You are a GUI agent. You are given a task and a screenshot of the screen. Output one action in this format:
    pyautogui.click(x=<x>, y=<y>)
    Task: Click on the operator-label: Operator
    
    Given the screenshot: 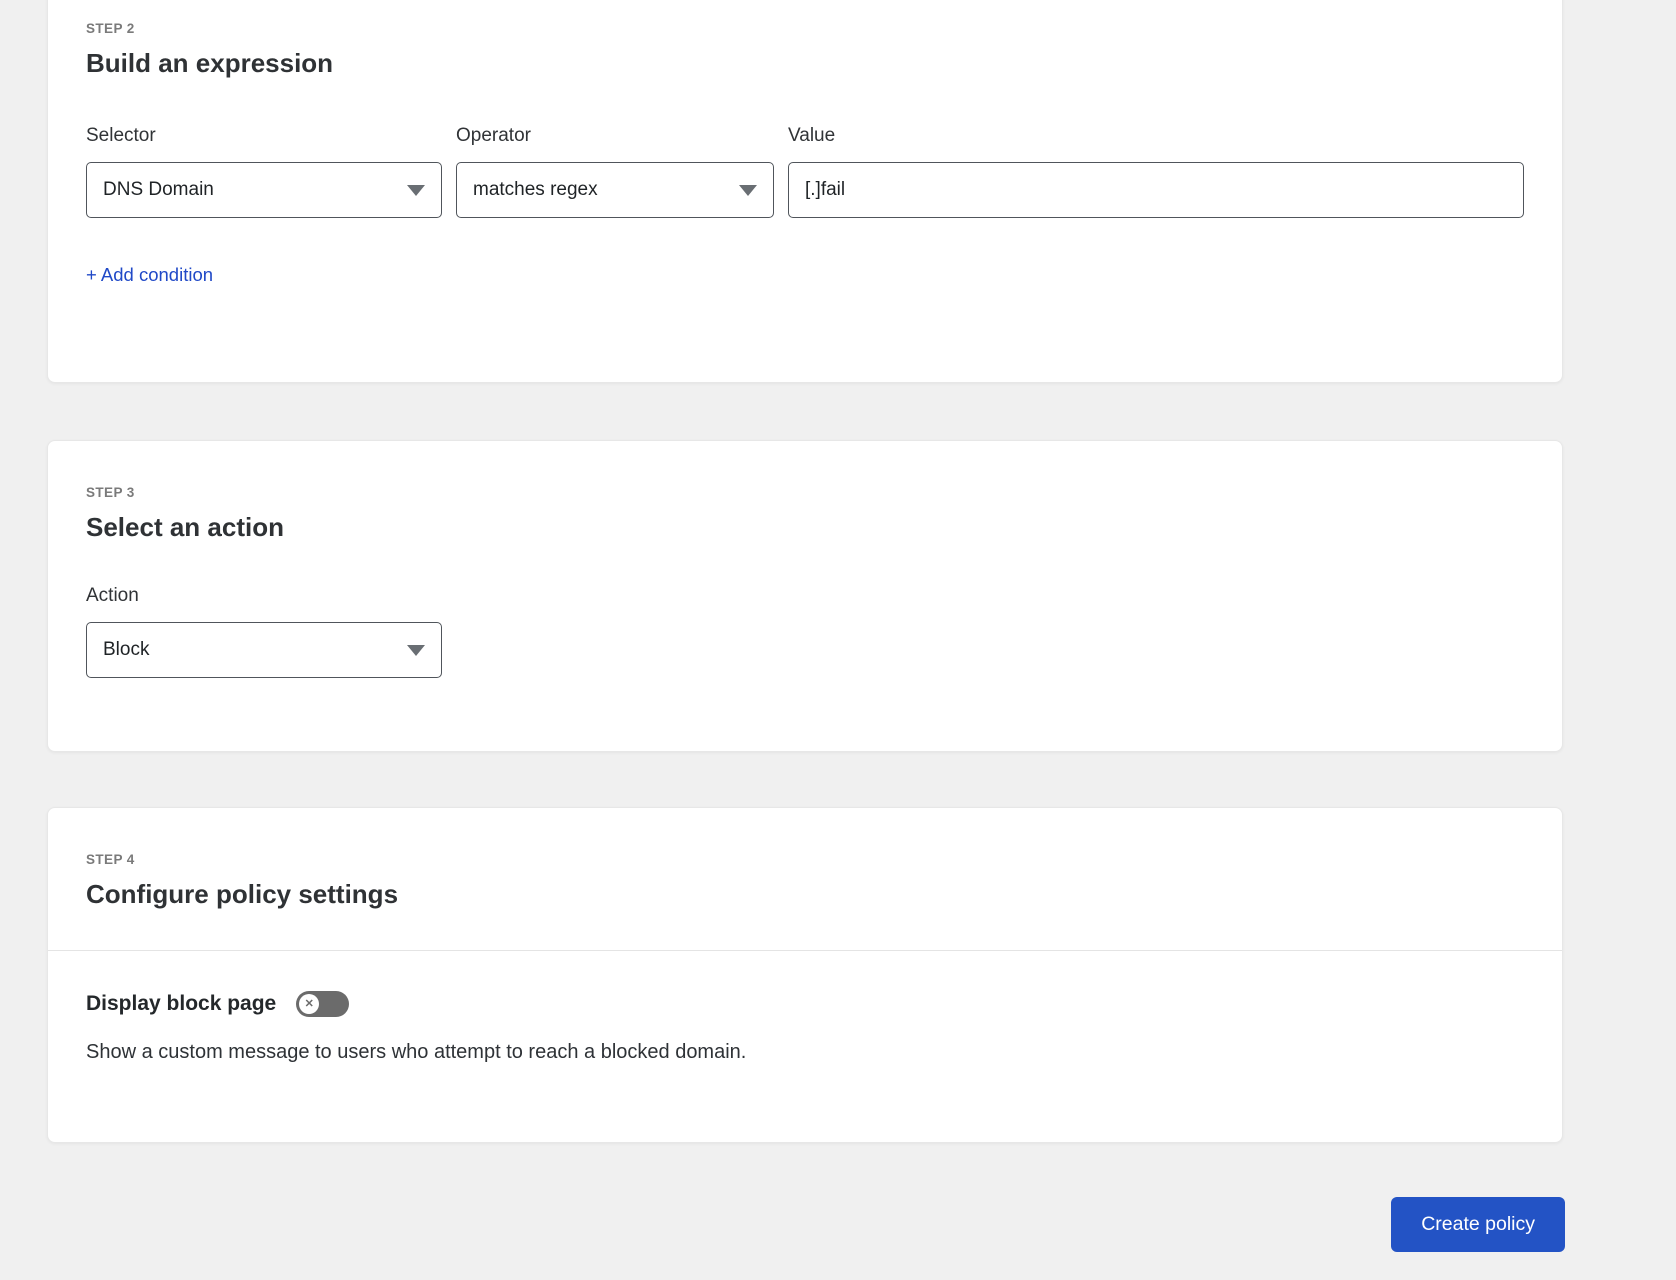 What is the action you would take?
    pyautogui.click(x=493, y=135)
    